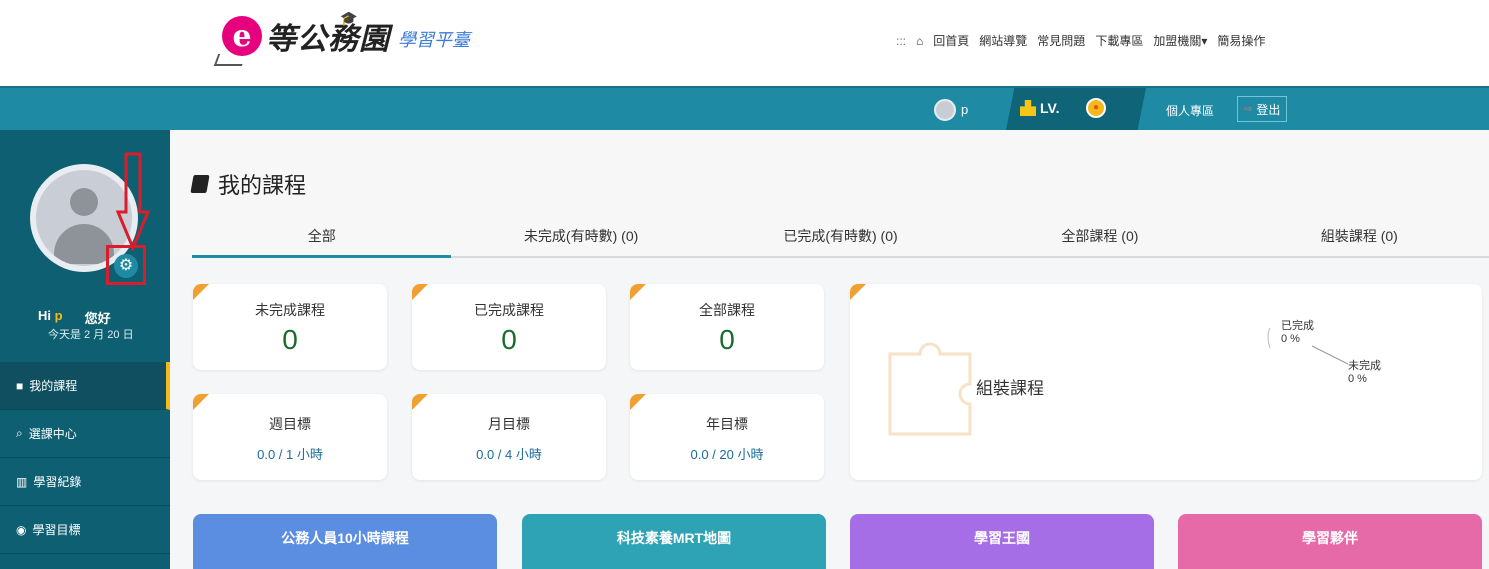  I want to click on bar-chart-icon: ▥, so click(22, 481).